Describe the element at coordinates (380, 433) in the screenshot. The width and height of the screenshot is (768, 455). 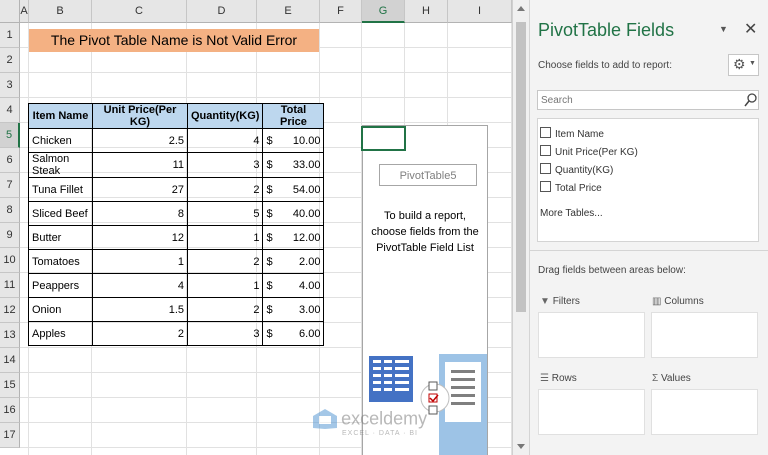
I see `watermark-tagline: EXCEL · DATA · BI` at that location.